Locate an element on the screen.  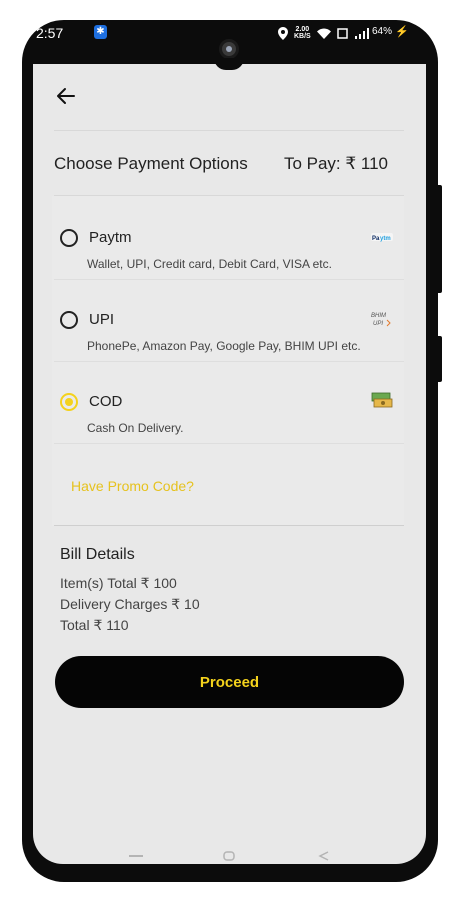
svg-text: BHIM is located at coordinates (378, 316).